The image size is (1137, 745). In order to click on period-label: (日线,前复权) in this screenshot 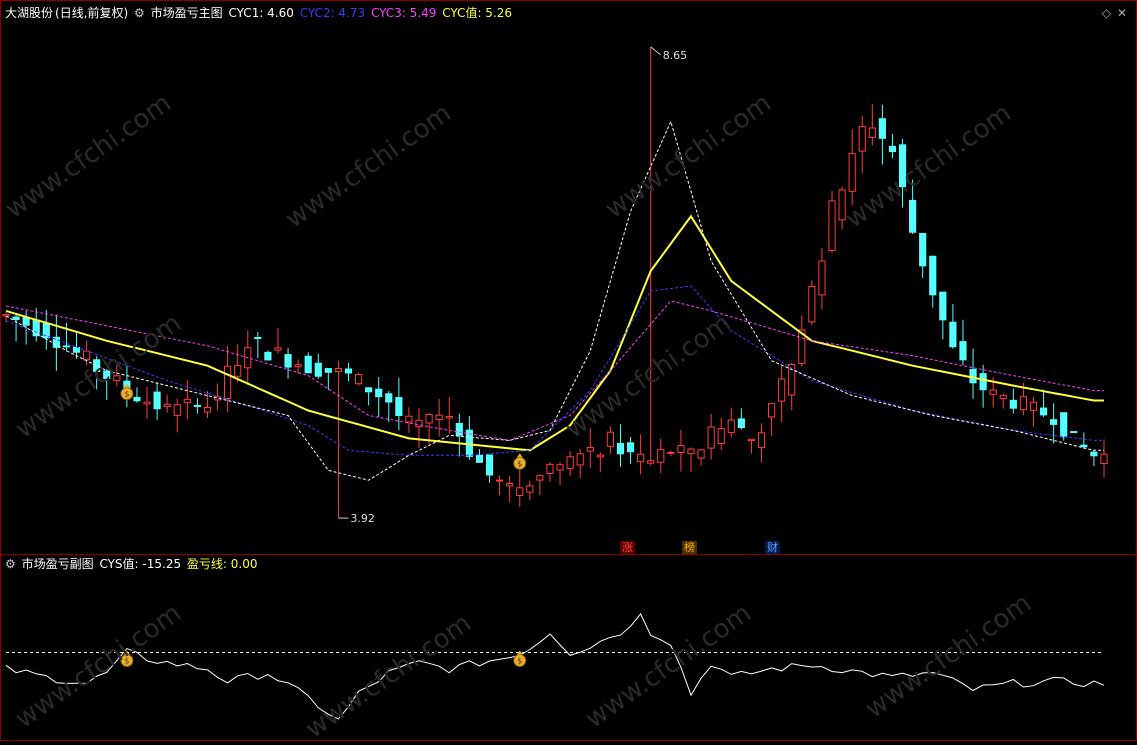, I will do `click(92, 13)`.